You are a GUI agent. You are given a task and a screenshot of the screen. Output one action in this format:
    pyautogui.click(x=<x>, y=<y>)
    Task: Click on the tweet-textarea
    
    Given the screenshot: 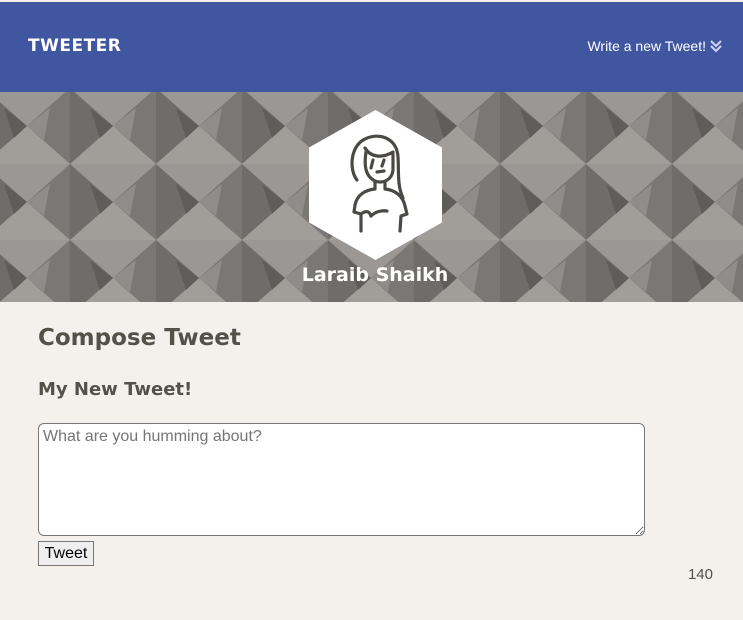 What is the action you would take?
    pyautogui.click(x=341, y=479)
    